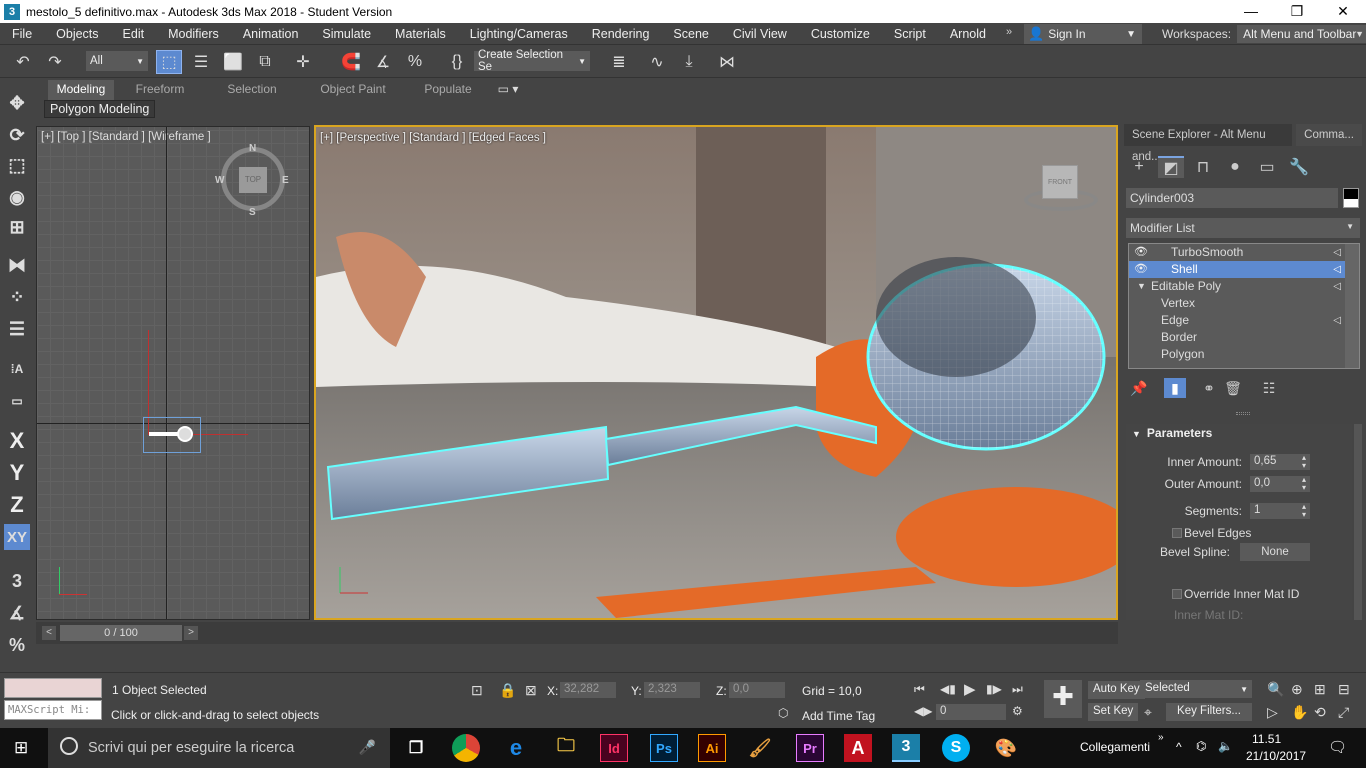 Image resolution: width=1366 pixels, height=768 pixels. What do you see at coordinates (1320, 712) in the screenshot?
I see `orbit-icon: ⟲` at bounding box center [1320, 712].